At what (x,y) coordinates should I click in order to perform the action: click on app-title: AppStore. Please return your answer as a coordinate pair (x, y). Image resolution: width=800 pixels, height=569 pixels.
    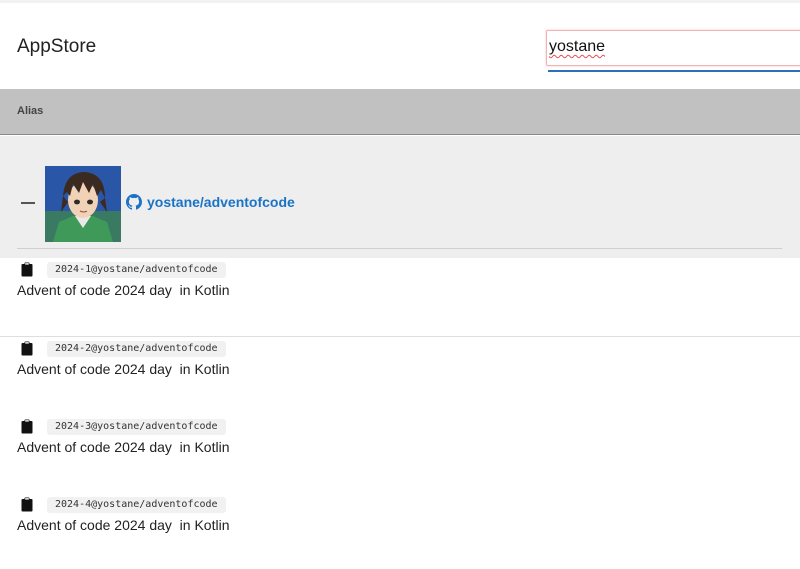
    Looking at the image, I should click on (57, 46).